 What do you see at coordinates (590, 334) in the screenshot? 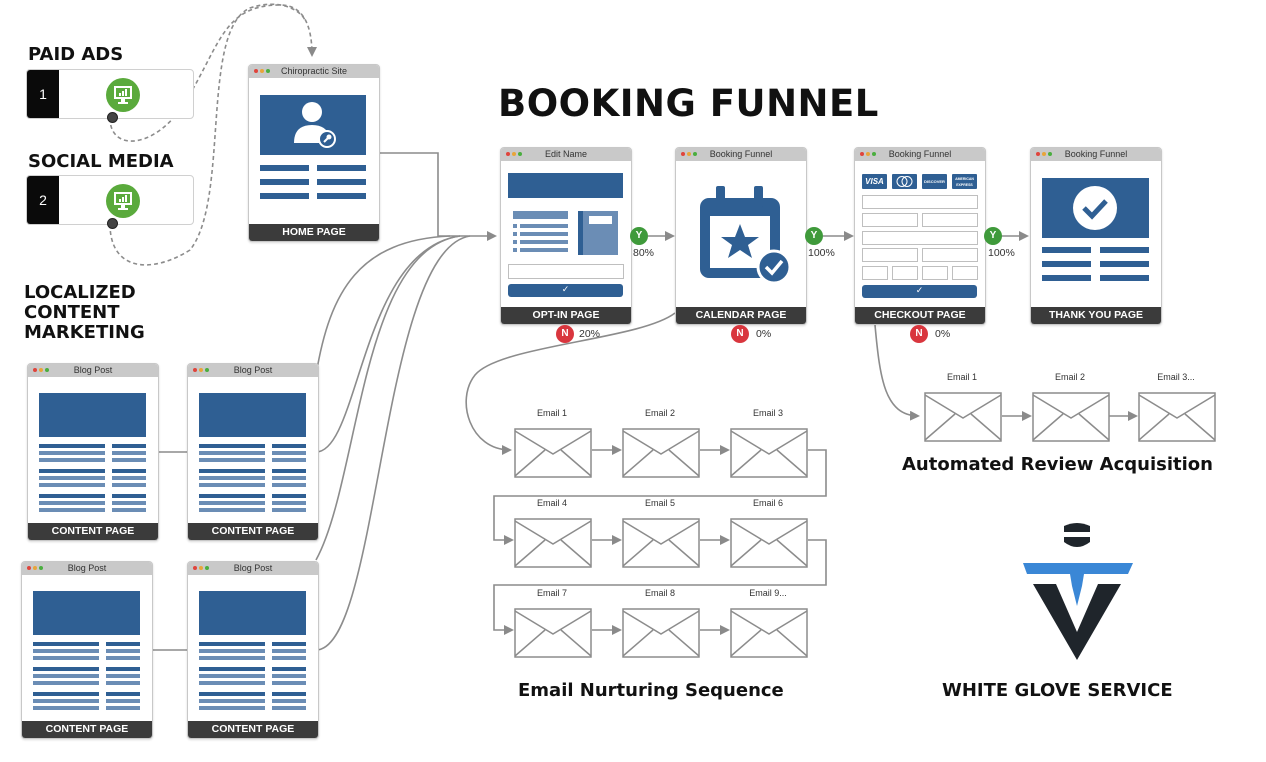
I see `no-percent: 20%` at bounding box center [590, 334].